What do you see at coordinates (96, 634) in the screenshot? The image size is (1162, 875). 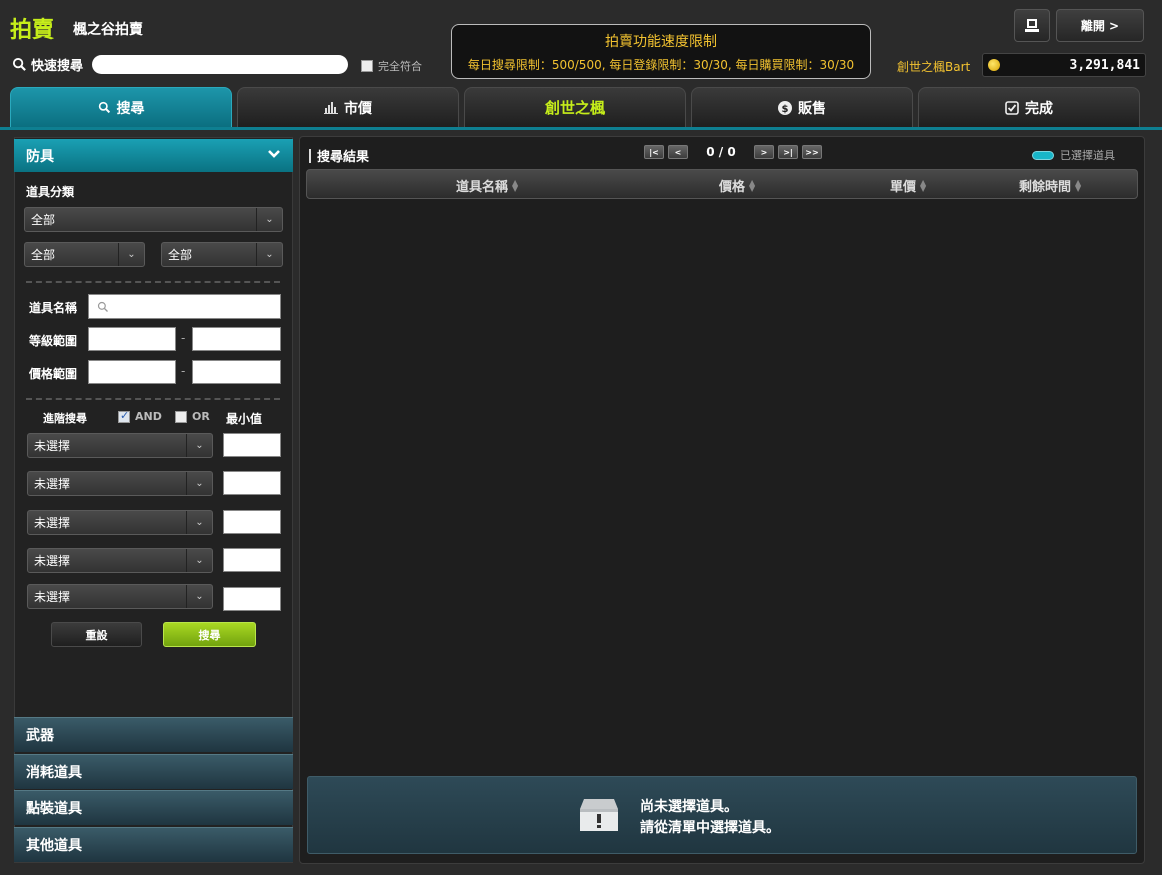 I see `reset-button: 重設` at bounding box center [96, 634].